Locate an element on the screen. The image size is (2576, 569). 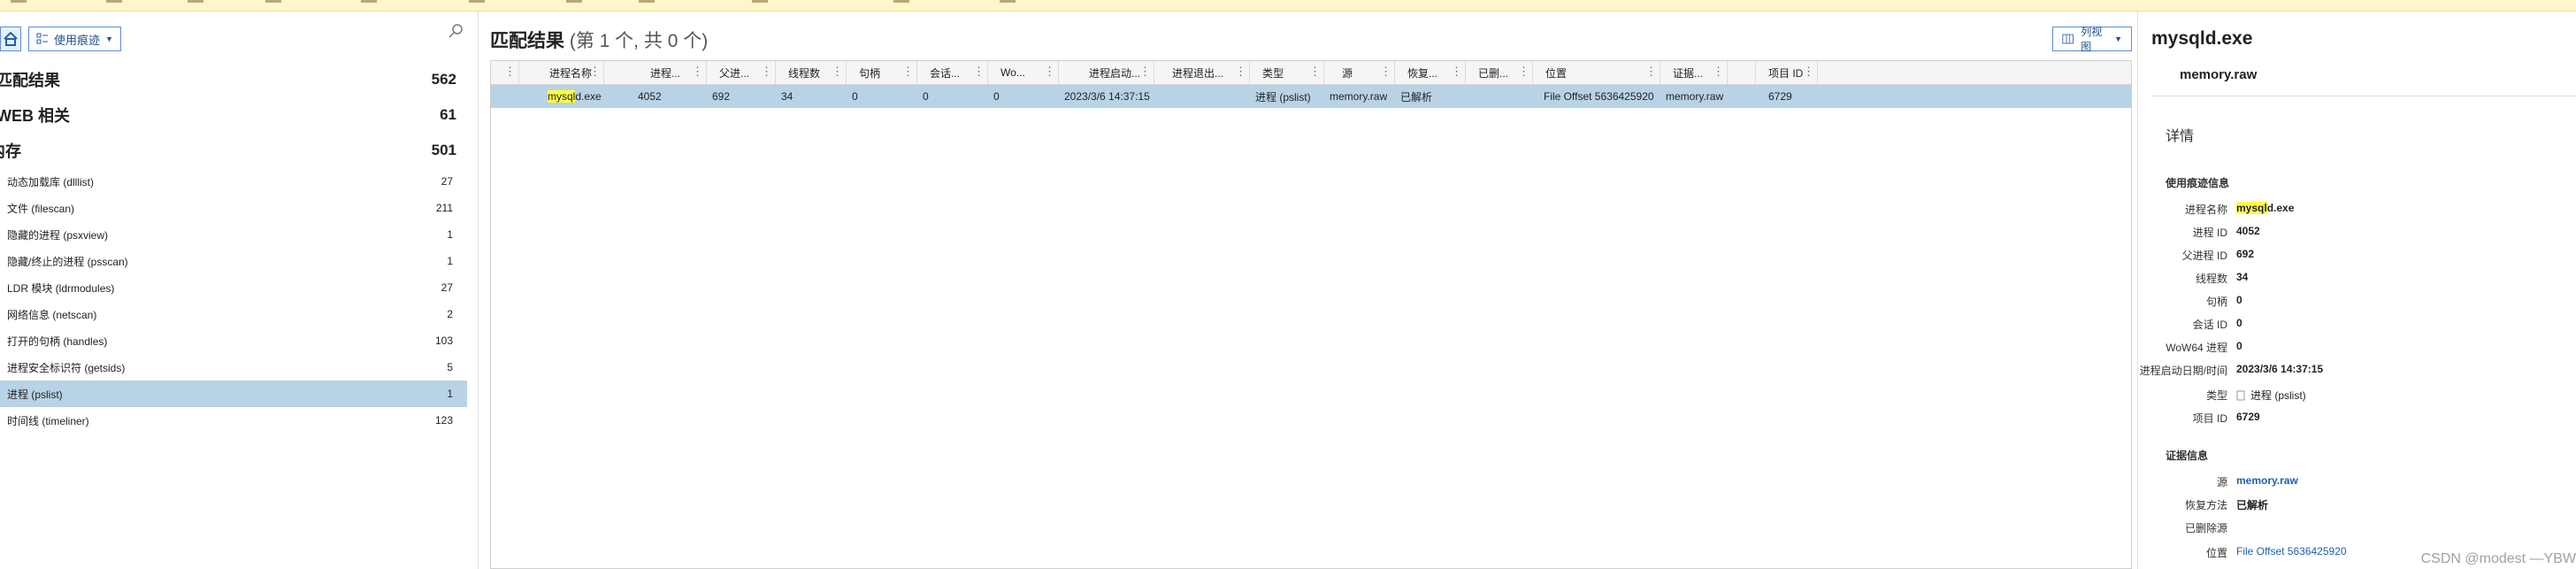
memory-item: 隐藏的进程 (psxview) 1 is located at coordinates (233, 234).